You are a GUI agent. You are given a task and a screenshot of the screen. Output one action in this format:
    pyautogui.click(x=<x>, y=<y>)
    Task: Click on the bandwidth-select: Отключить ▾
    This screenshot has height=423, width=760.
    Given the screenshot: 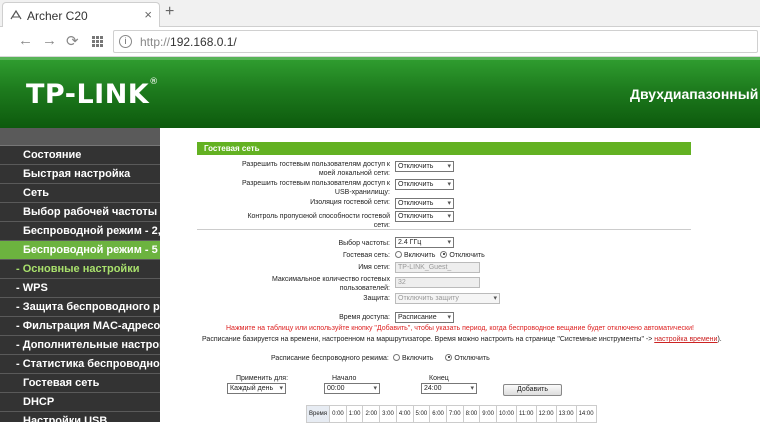 What is the action you would take?
    pyautogui.click(x=424, y=216)
    